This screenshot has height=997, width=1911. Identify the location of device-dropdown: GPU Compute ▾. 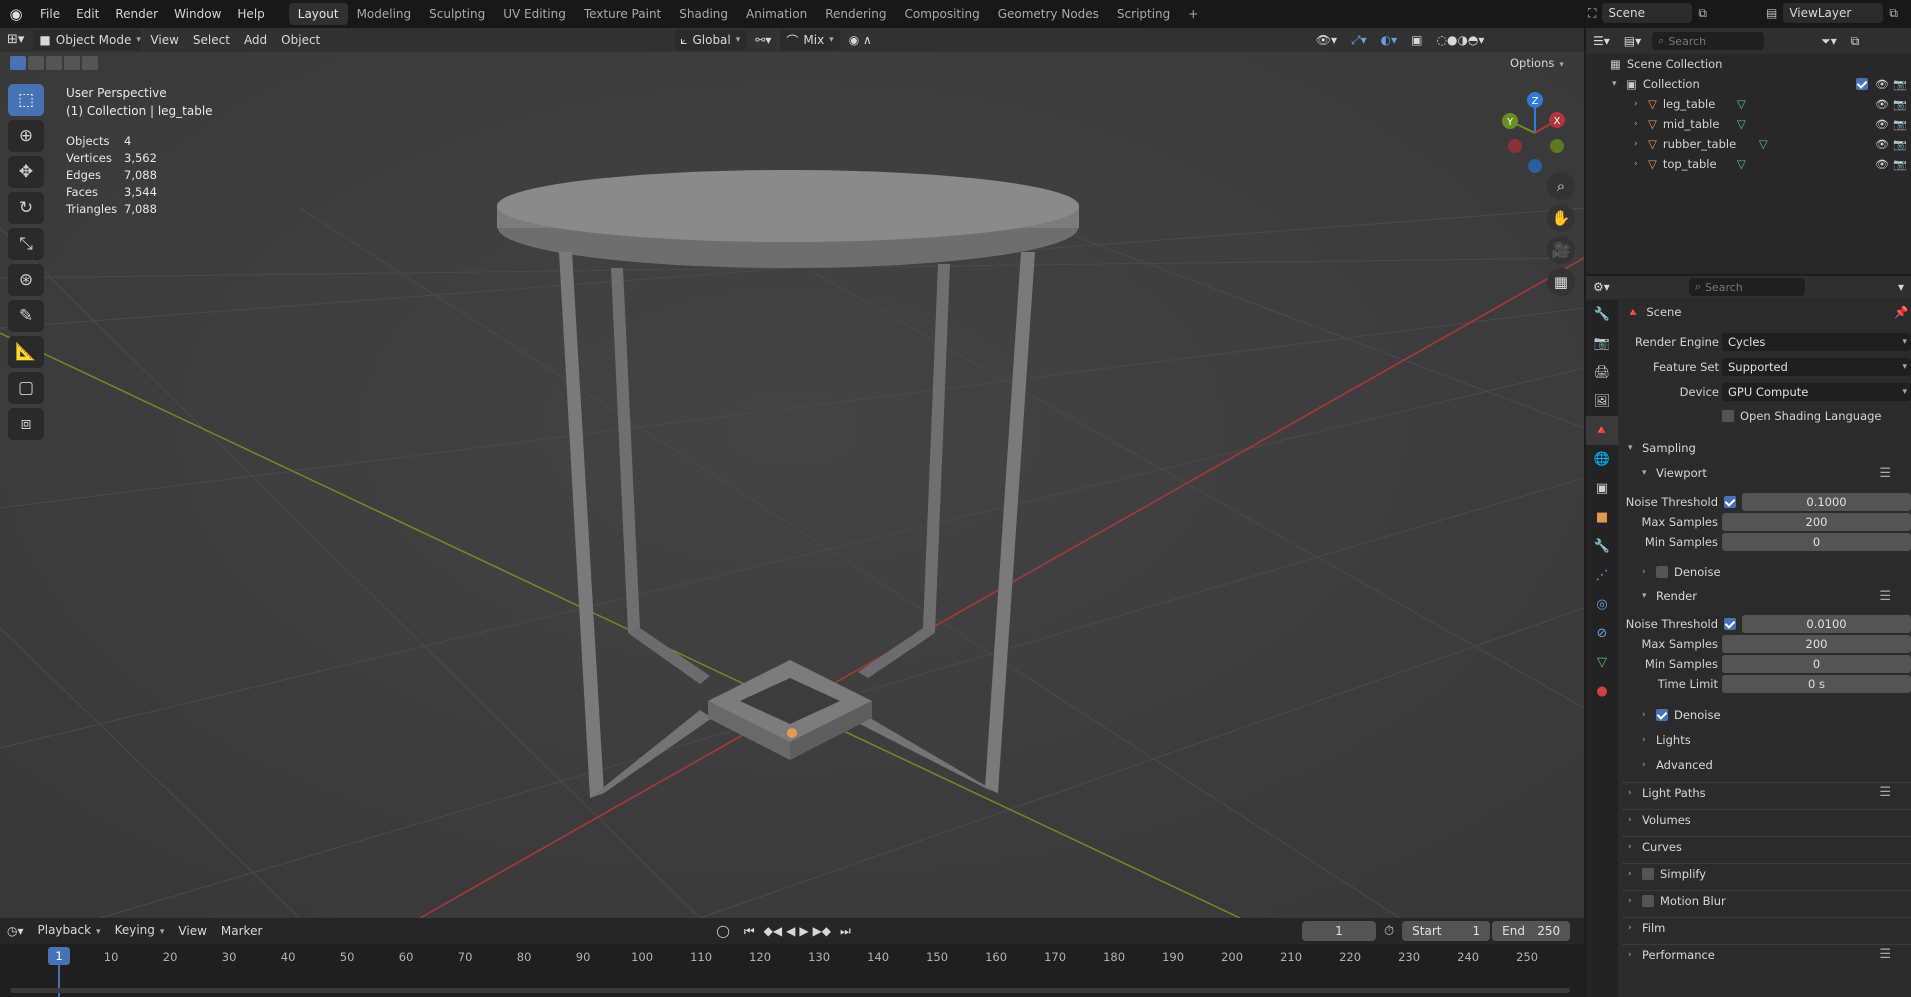
(1816, 392).